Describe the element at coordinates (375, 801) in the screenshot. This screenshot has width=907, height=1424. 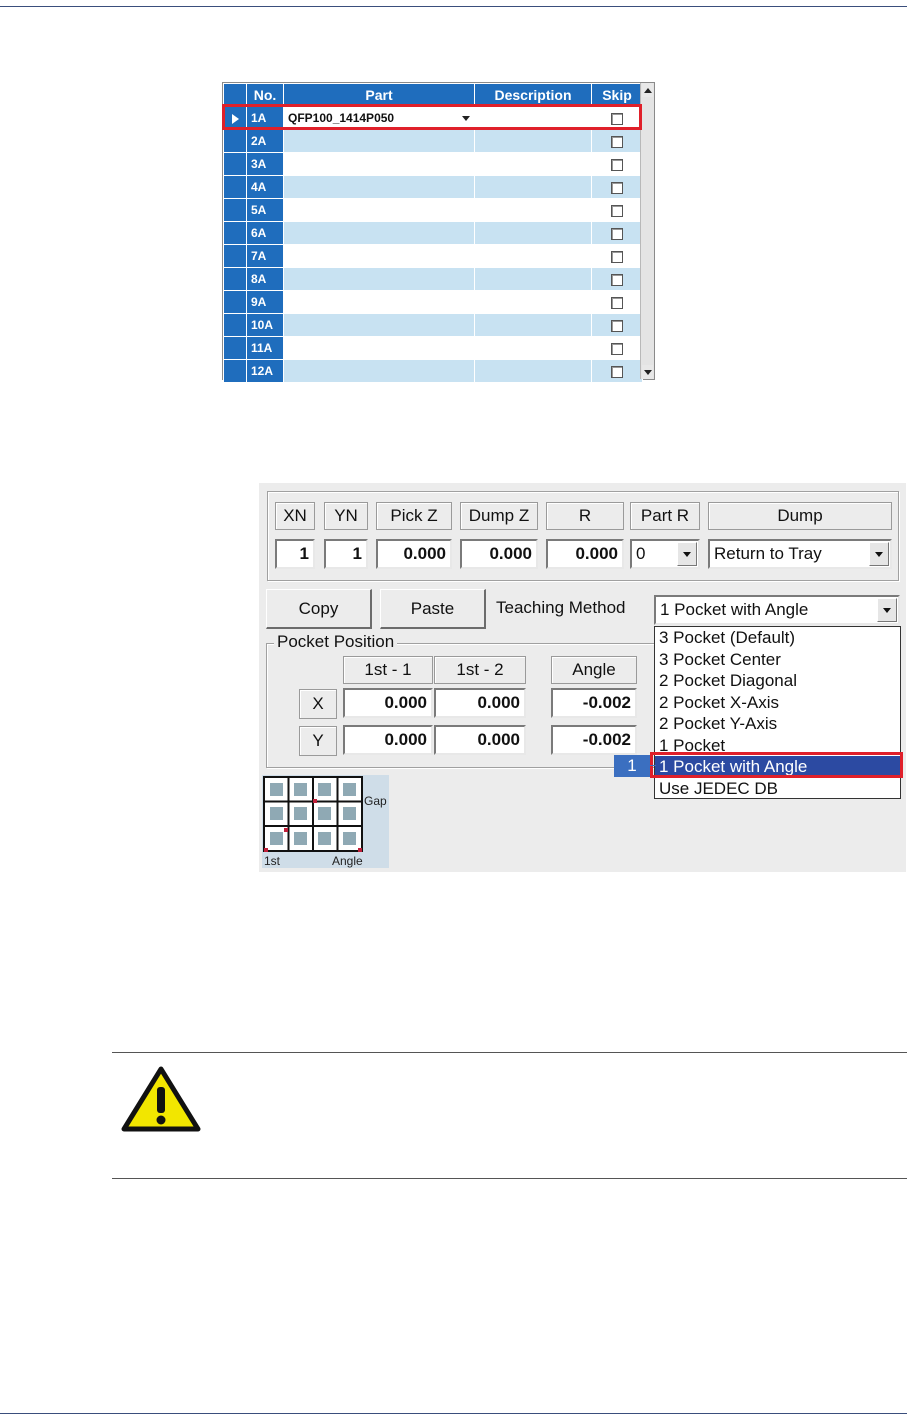
I see `gap-label: Gap` at that location.